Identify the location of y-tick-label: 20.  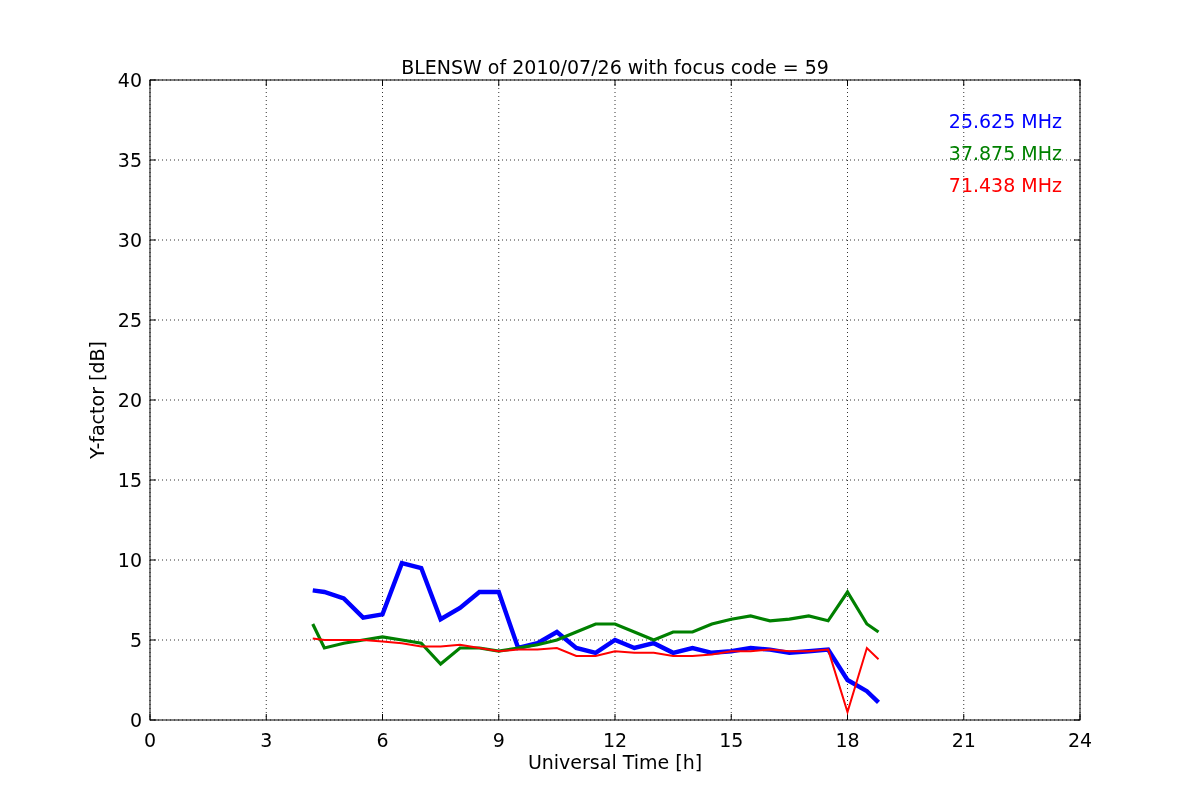
(129, 400).